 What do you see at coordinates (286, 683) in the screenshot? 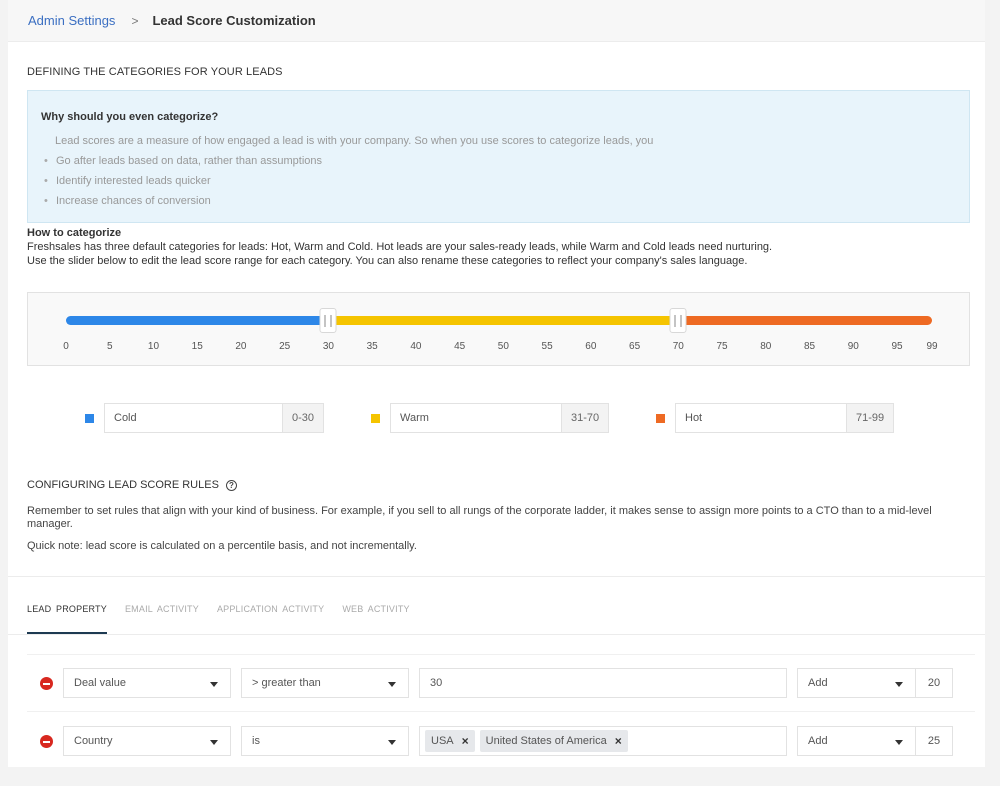
I see `operator-select-value: > greater than` at bounding box center [286, 683].